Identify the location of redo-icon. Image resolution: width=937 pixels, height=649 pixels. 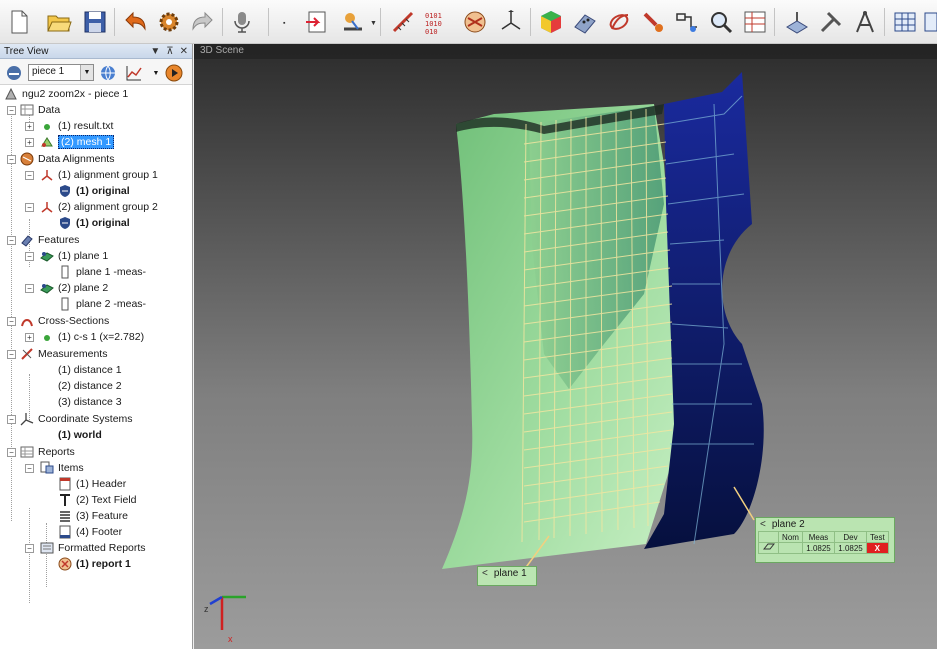
(203, 22).